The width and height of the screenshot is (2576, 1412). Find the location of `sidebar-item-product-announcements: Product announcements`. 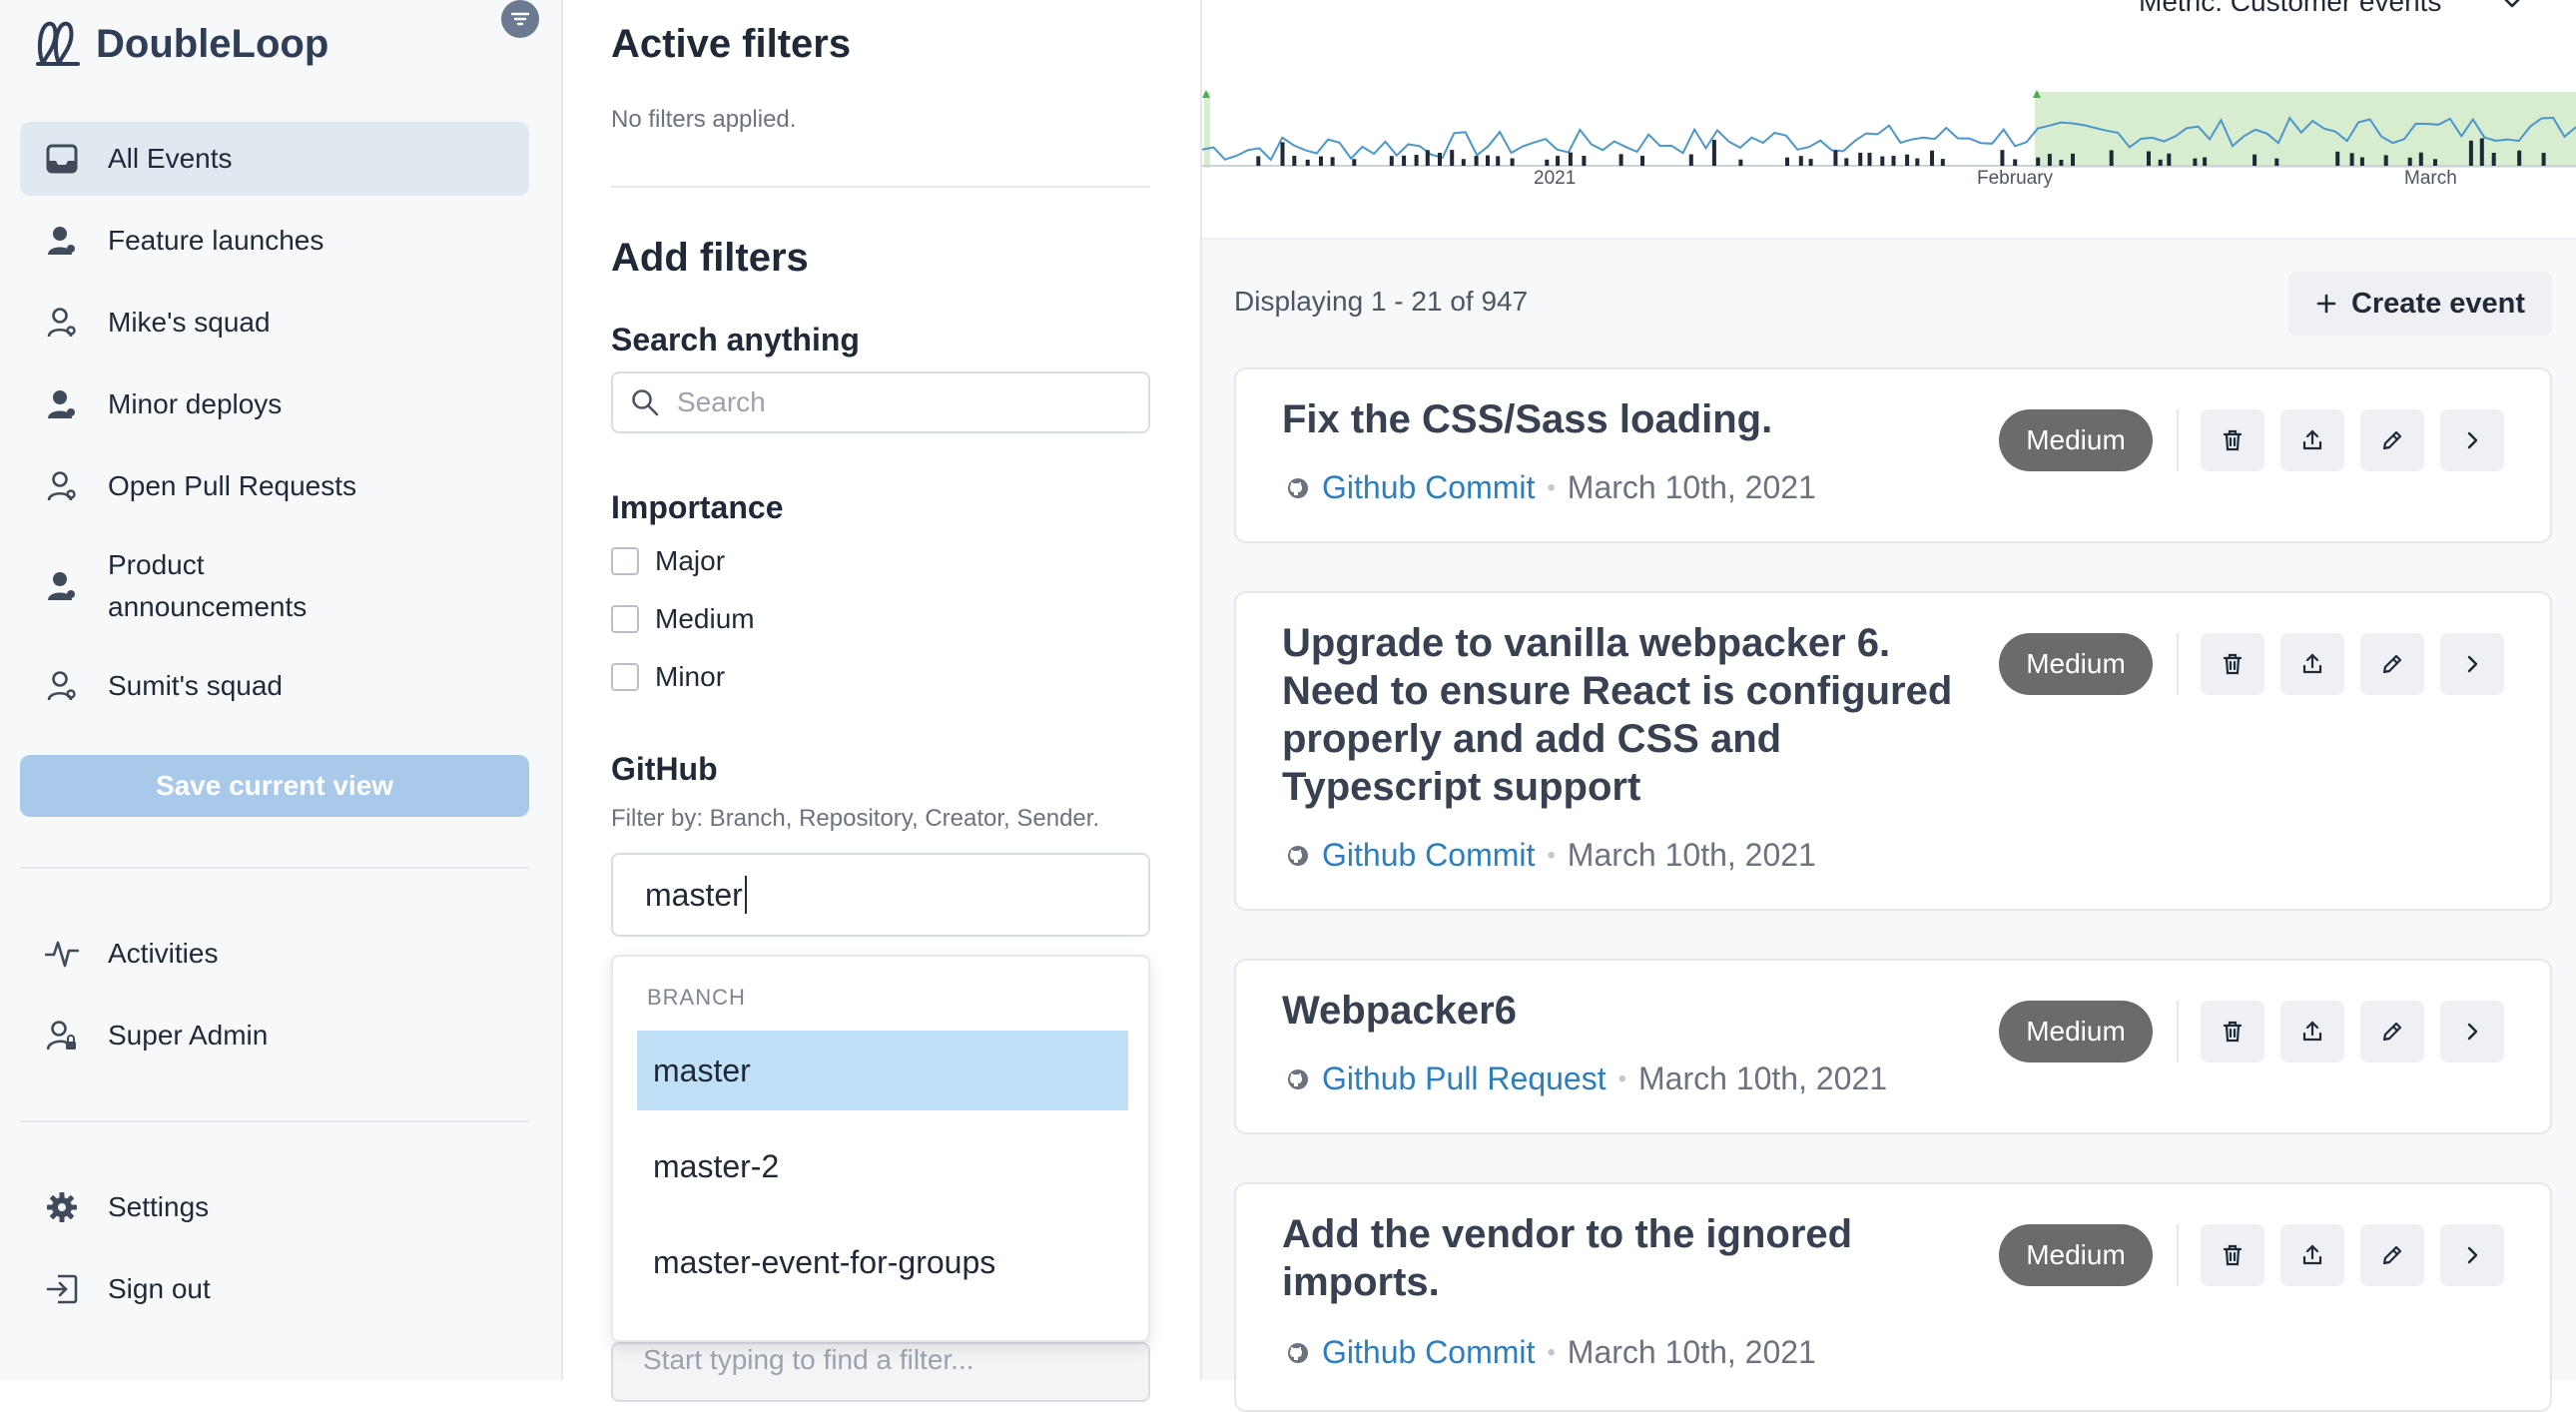

sidebar-item-product-announcements: Product announcements is located at coordinates (274, 586).